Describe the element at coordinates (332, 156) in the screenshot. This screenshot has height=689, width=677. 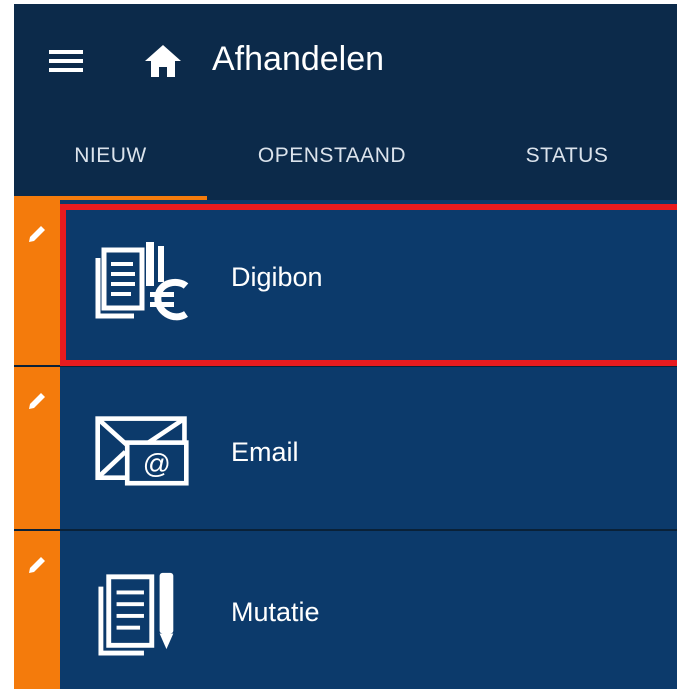
I see `tab-openstaand: OPENSTAAND` at that location.